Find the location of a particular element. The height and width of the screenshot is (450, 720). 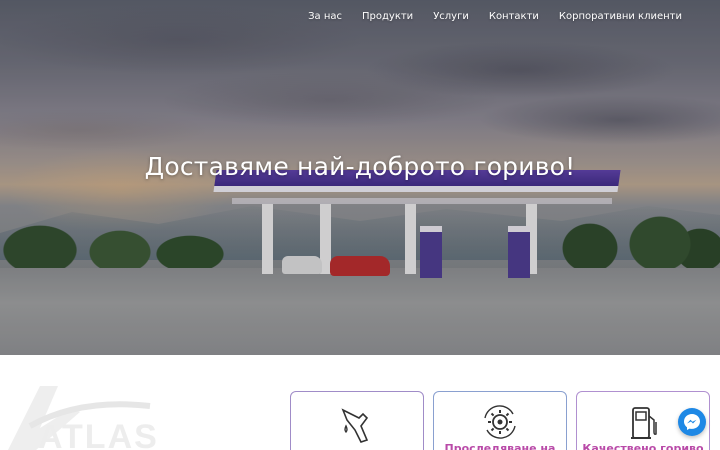

gear-refresh-icon is located at coordinates (500, 422).